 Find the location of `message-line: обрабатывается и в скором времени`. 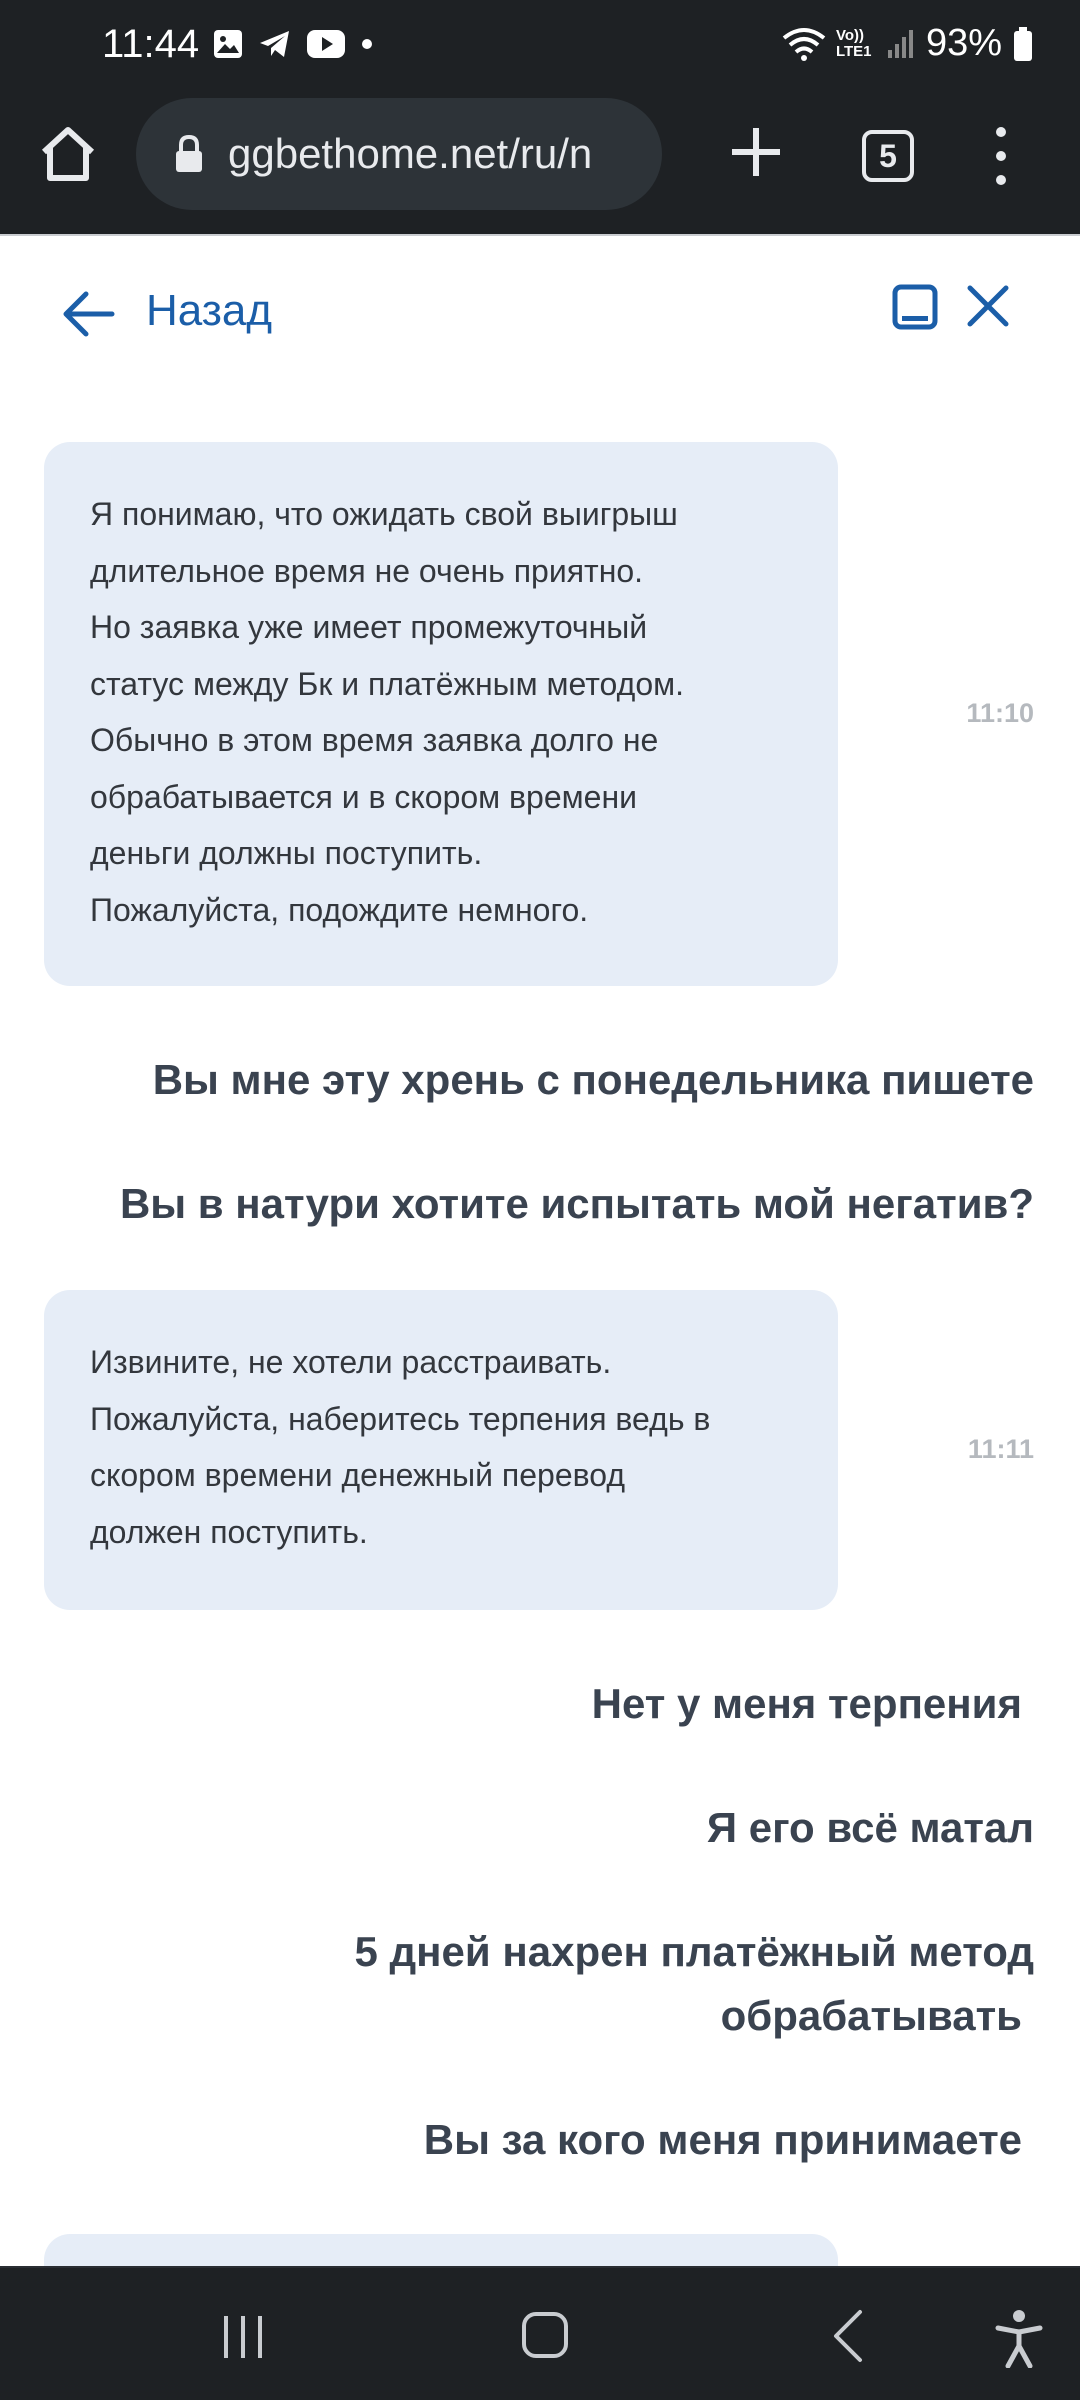

message-line: обрабатывается и в скором времени is located at coordinates (363, 796).